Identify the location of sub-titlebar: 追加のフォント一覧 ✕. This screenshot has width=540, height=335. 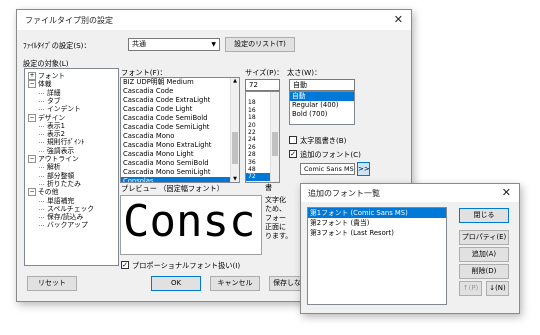
(410, 193).